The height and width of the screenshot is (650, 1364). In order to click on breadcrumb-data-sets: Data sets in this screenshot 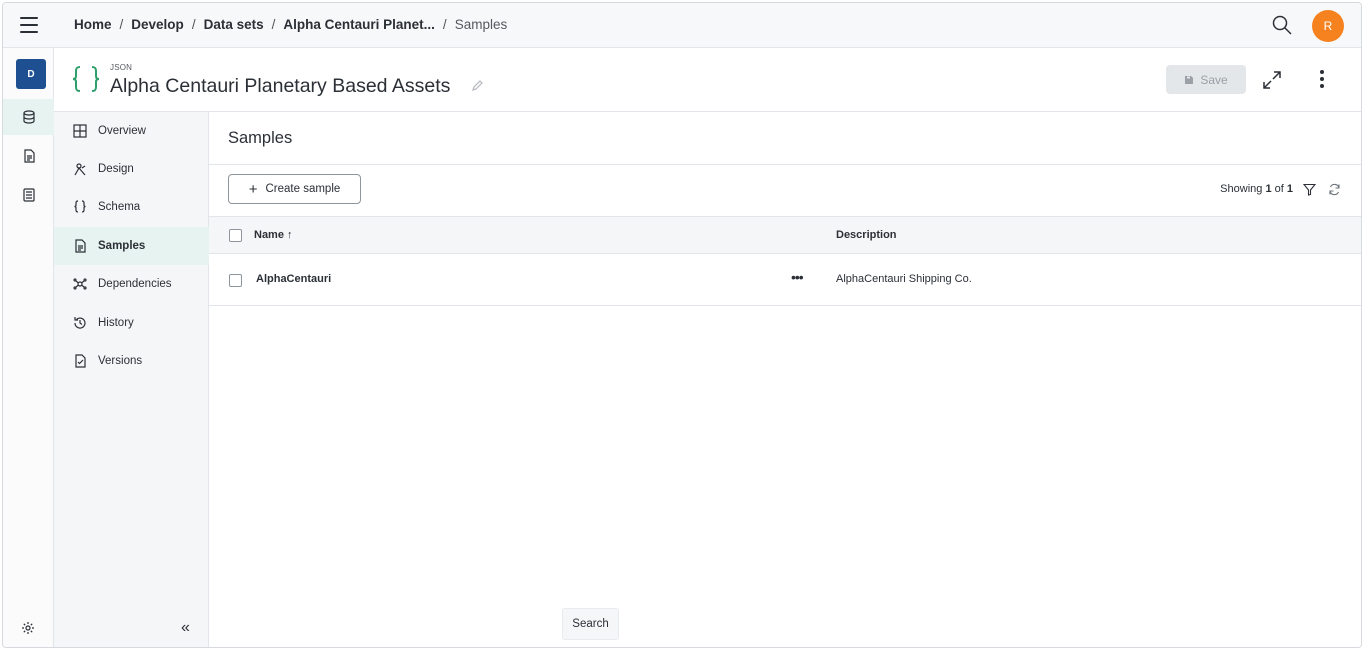, I will do `click(234, 24)`.